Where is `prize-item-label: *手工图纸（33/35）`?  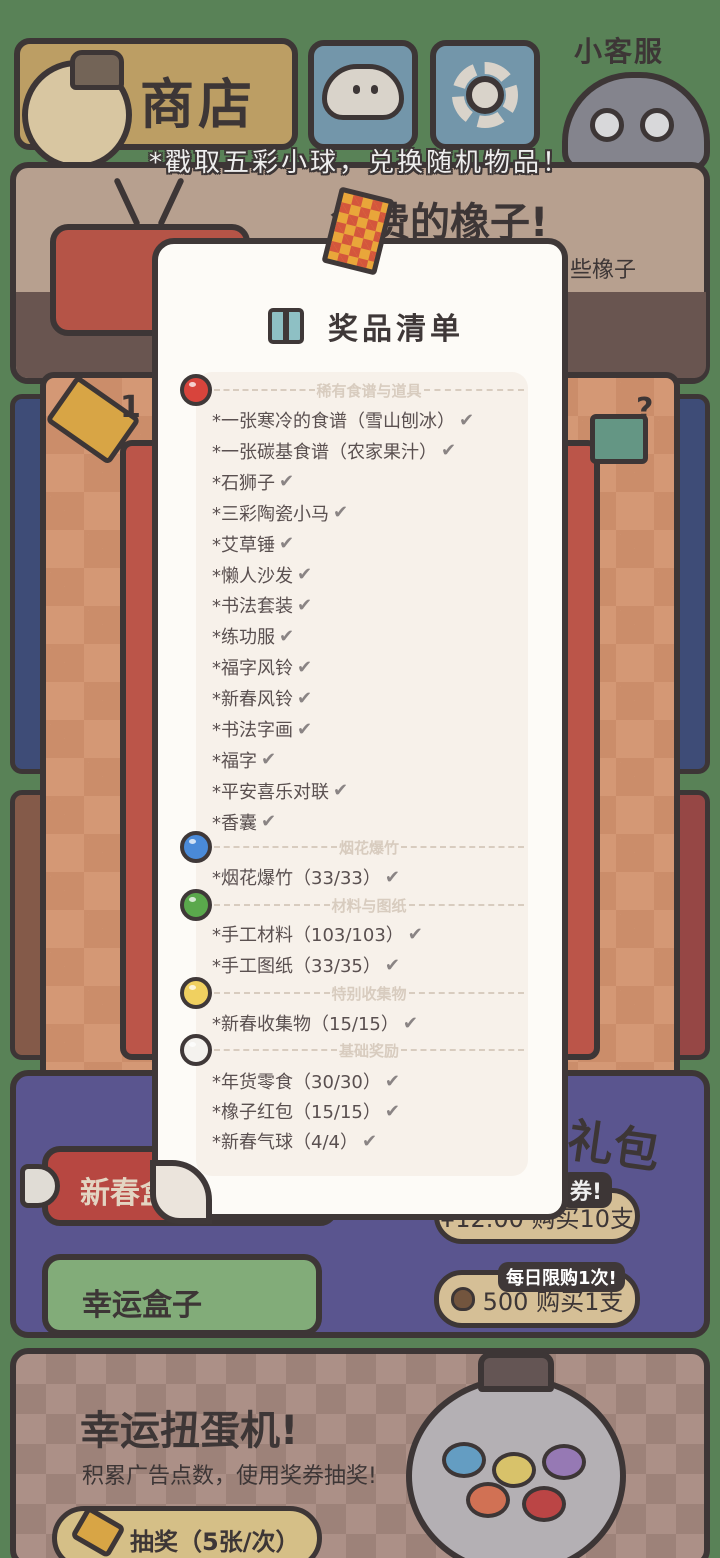
prize-item-label: *手工图纸（33/35） is located at coordinates (296, 966).